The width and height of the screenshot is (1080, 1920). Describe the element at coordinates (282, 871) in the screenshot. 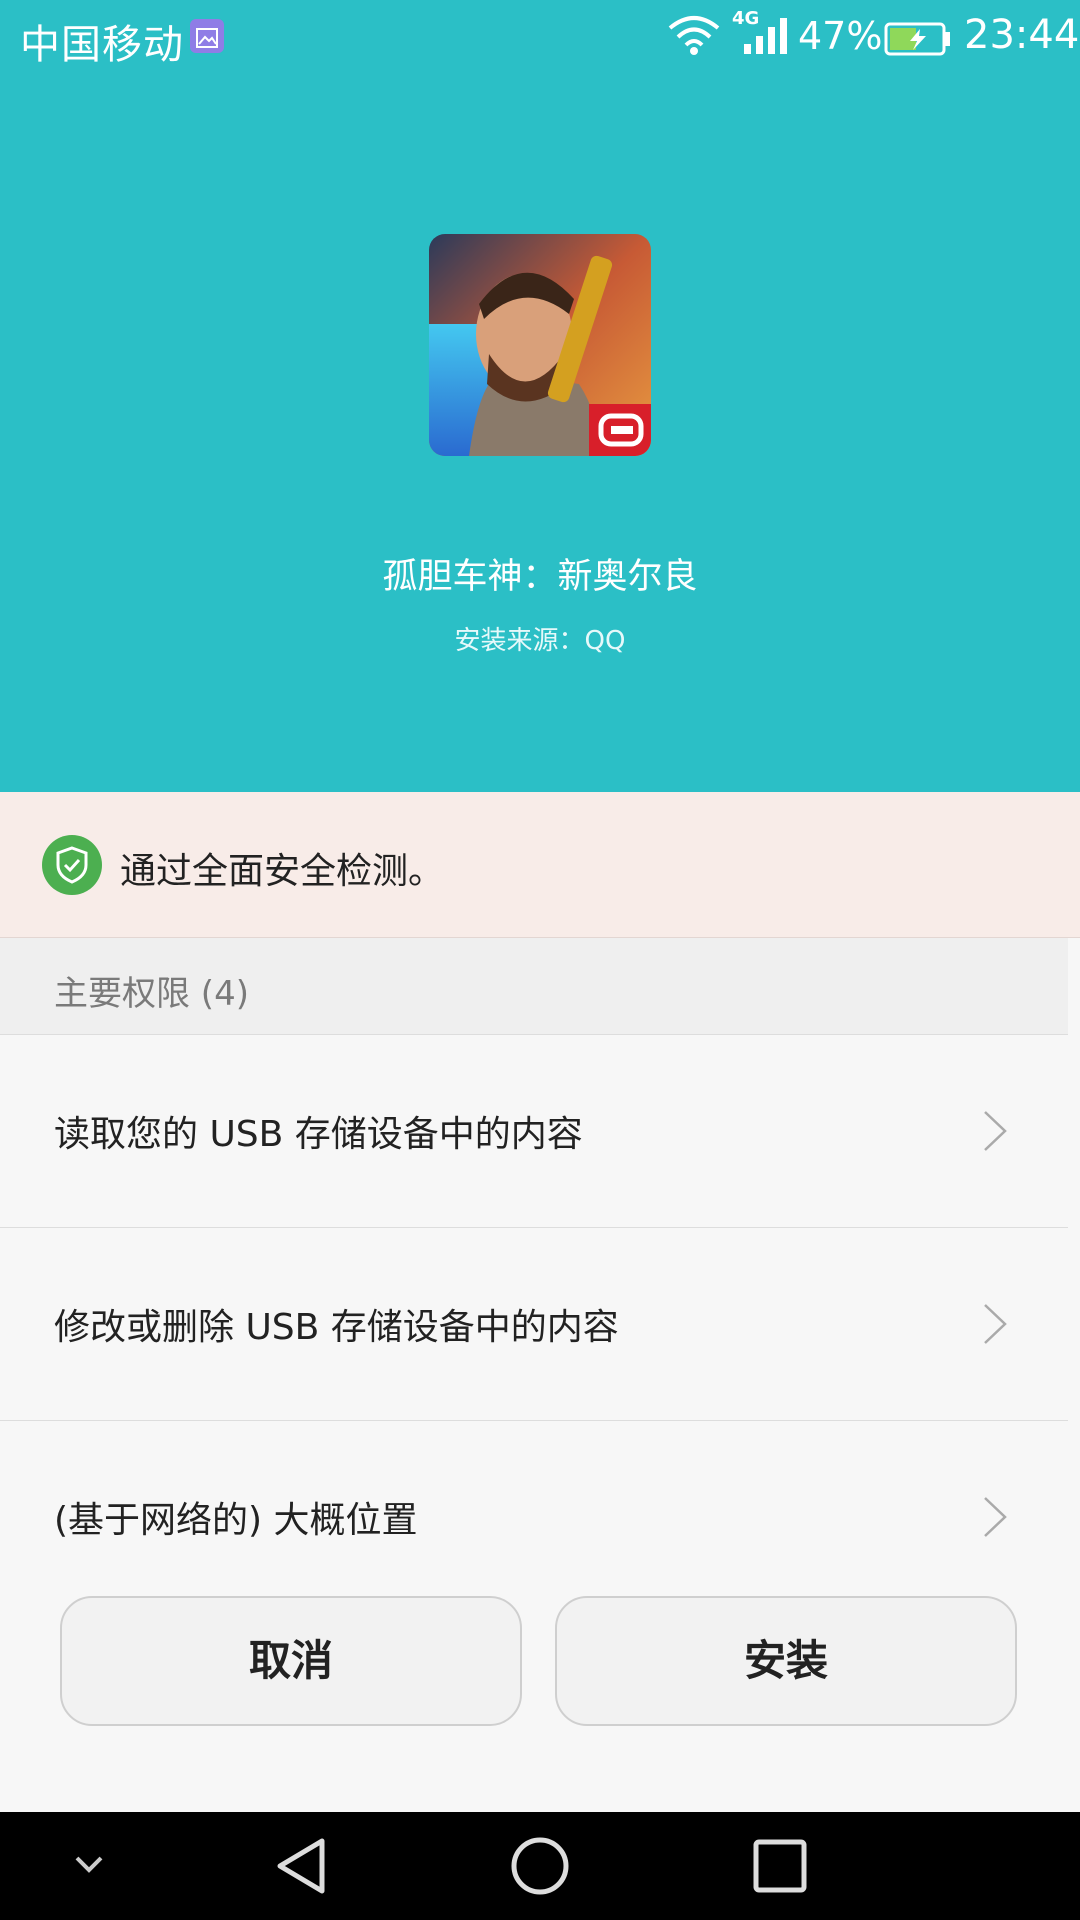

I see `security-message: 通过全面安全检测。` at that location.